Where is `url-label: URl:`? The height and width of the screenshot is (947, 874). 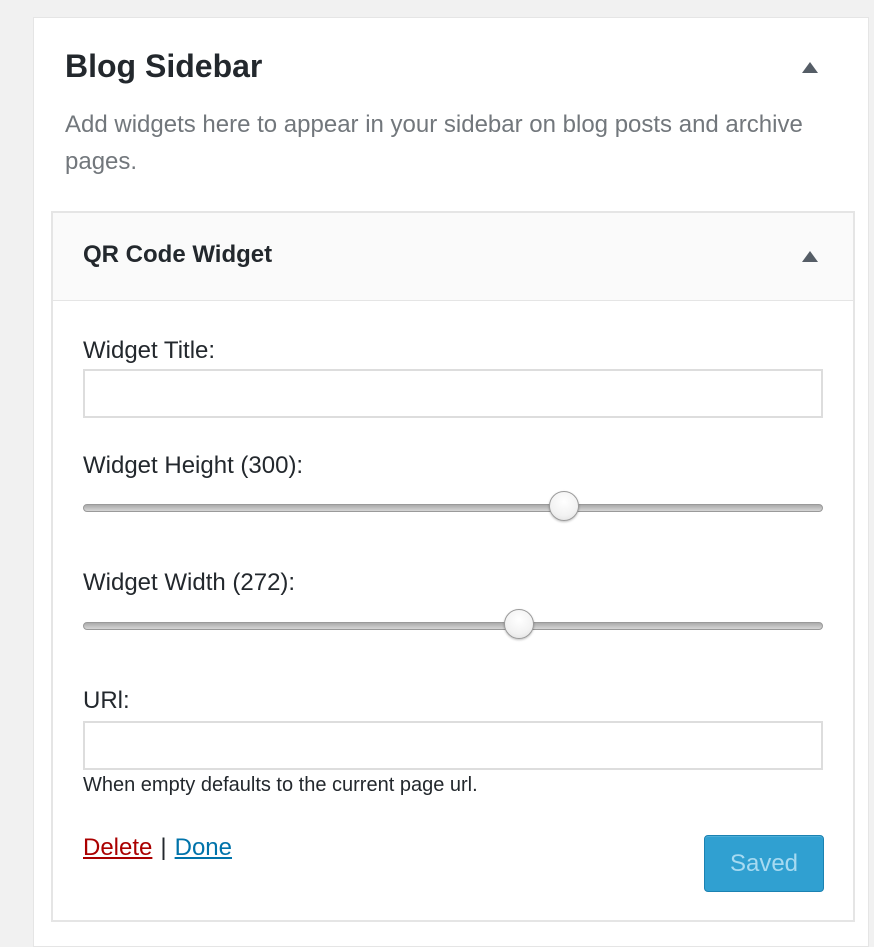
url-label: URl: is located at coordinates (106, 700).